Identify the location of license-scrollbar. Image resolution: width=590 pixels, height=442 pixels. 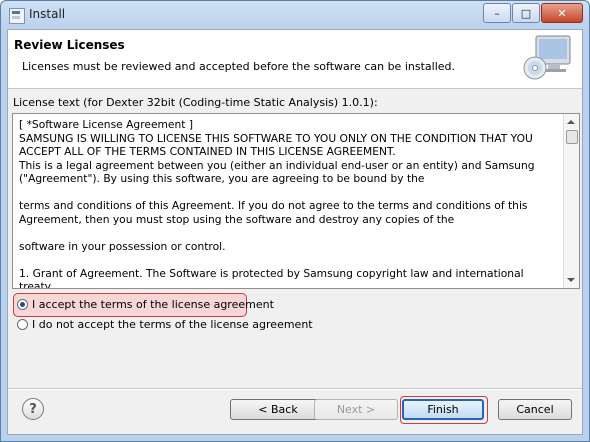
(571, 201).